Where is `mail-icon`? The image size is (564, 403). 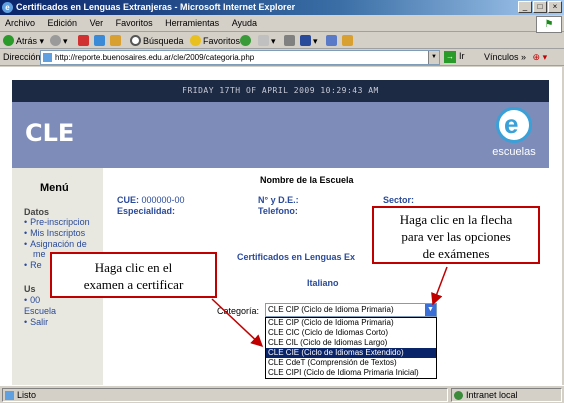
mail-icon is located at coordinates (263, 40).